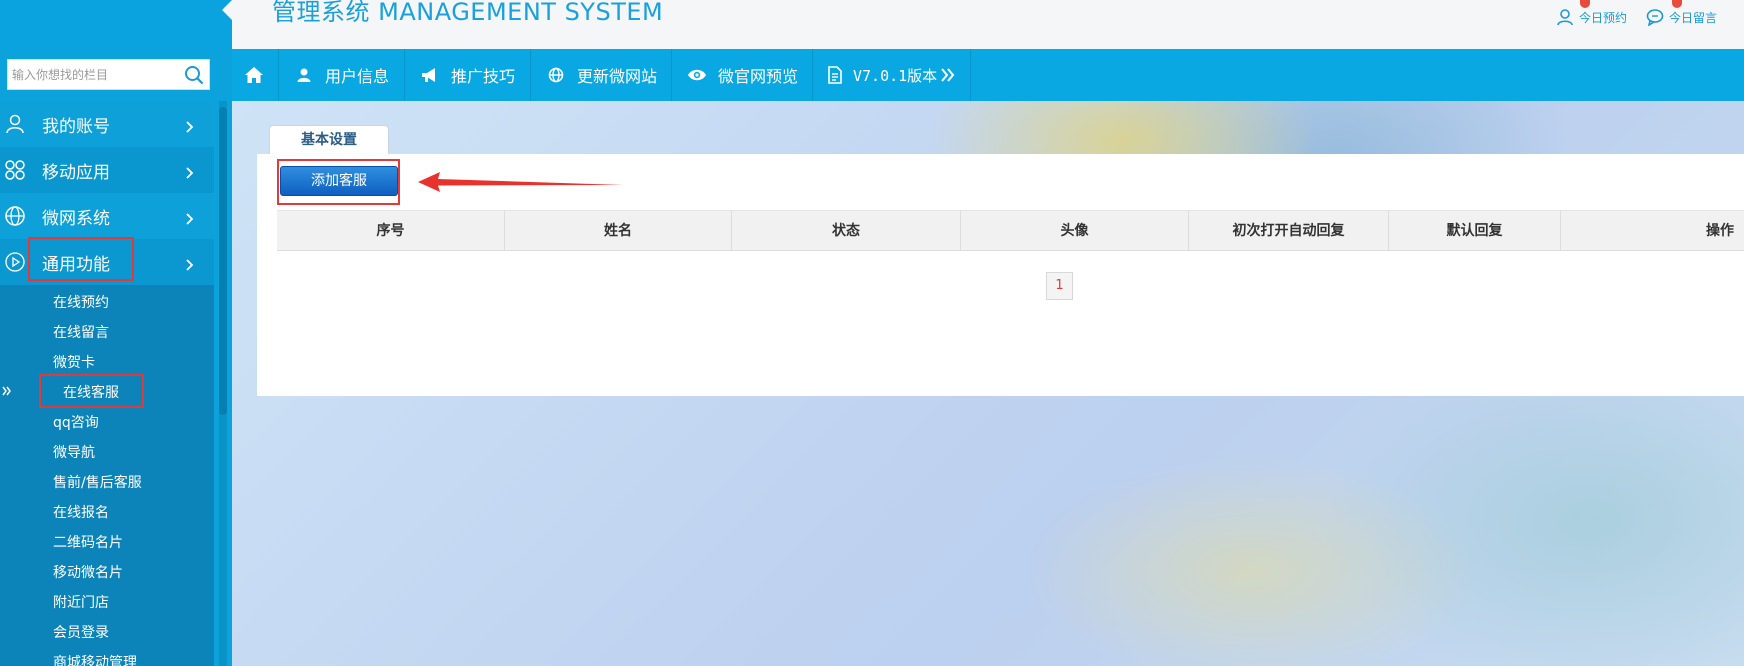  Describe the element at coordinates (76, 173) in the screenshot. I see `menu-label: 移动应用` at that location.